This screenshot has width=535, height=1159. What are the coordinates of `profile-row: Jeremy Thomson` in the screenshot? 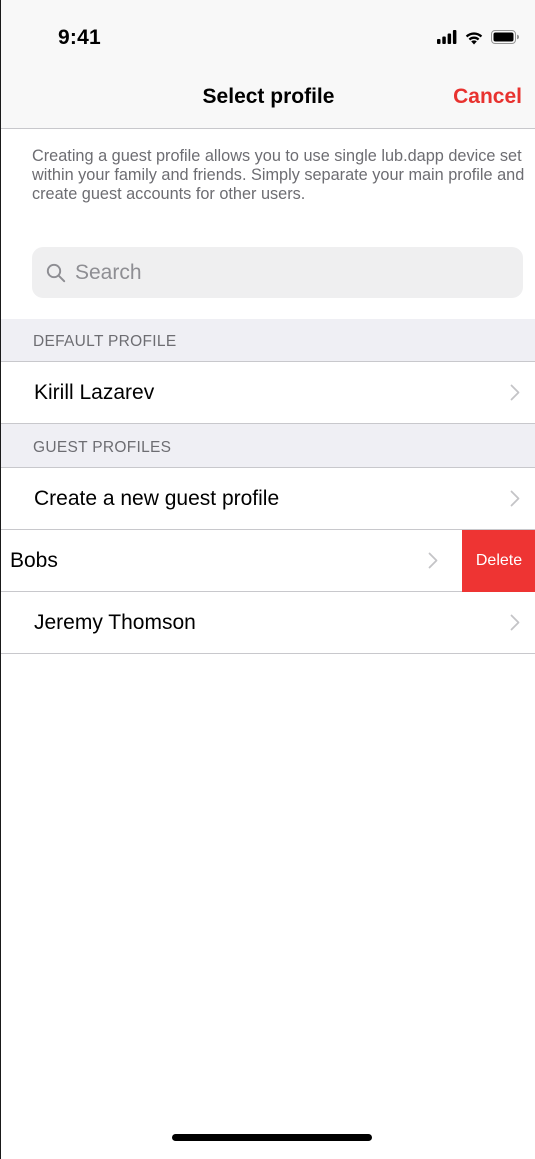 It's located at (268, 623).